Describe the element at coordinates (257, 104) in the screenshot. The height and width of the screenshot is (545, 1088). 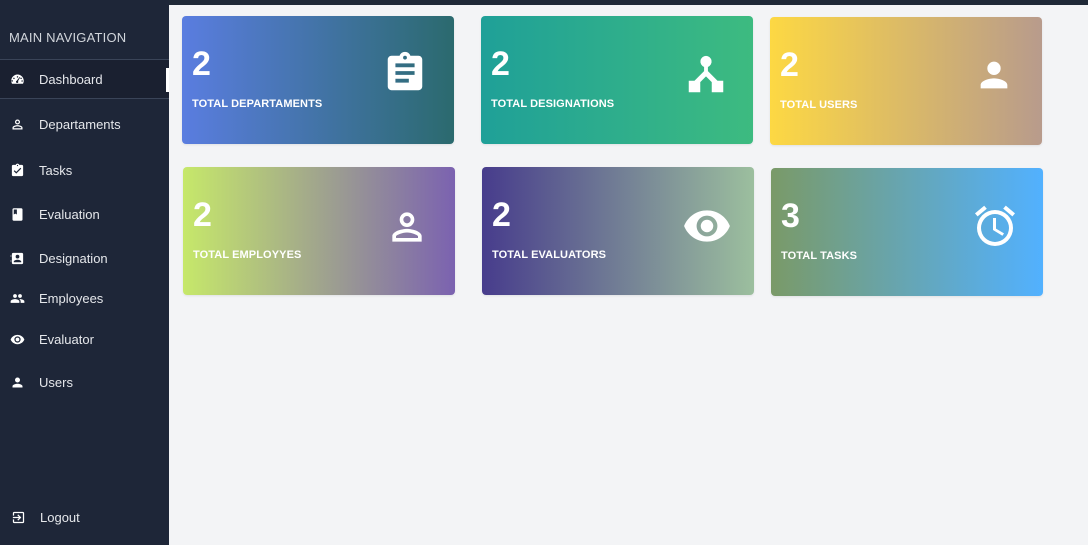
I see `stat-label: TOTAL DEPARTAMENTS` at that location.